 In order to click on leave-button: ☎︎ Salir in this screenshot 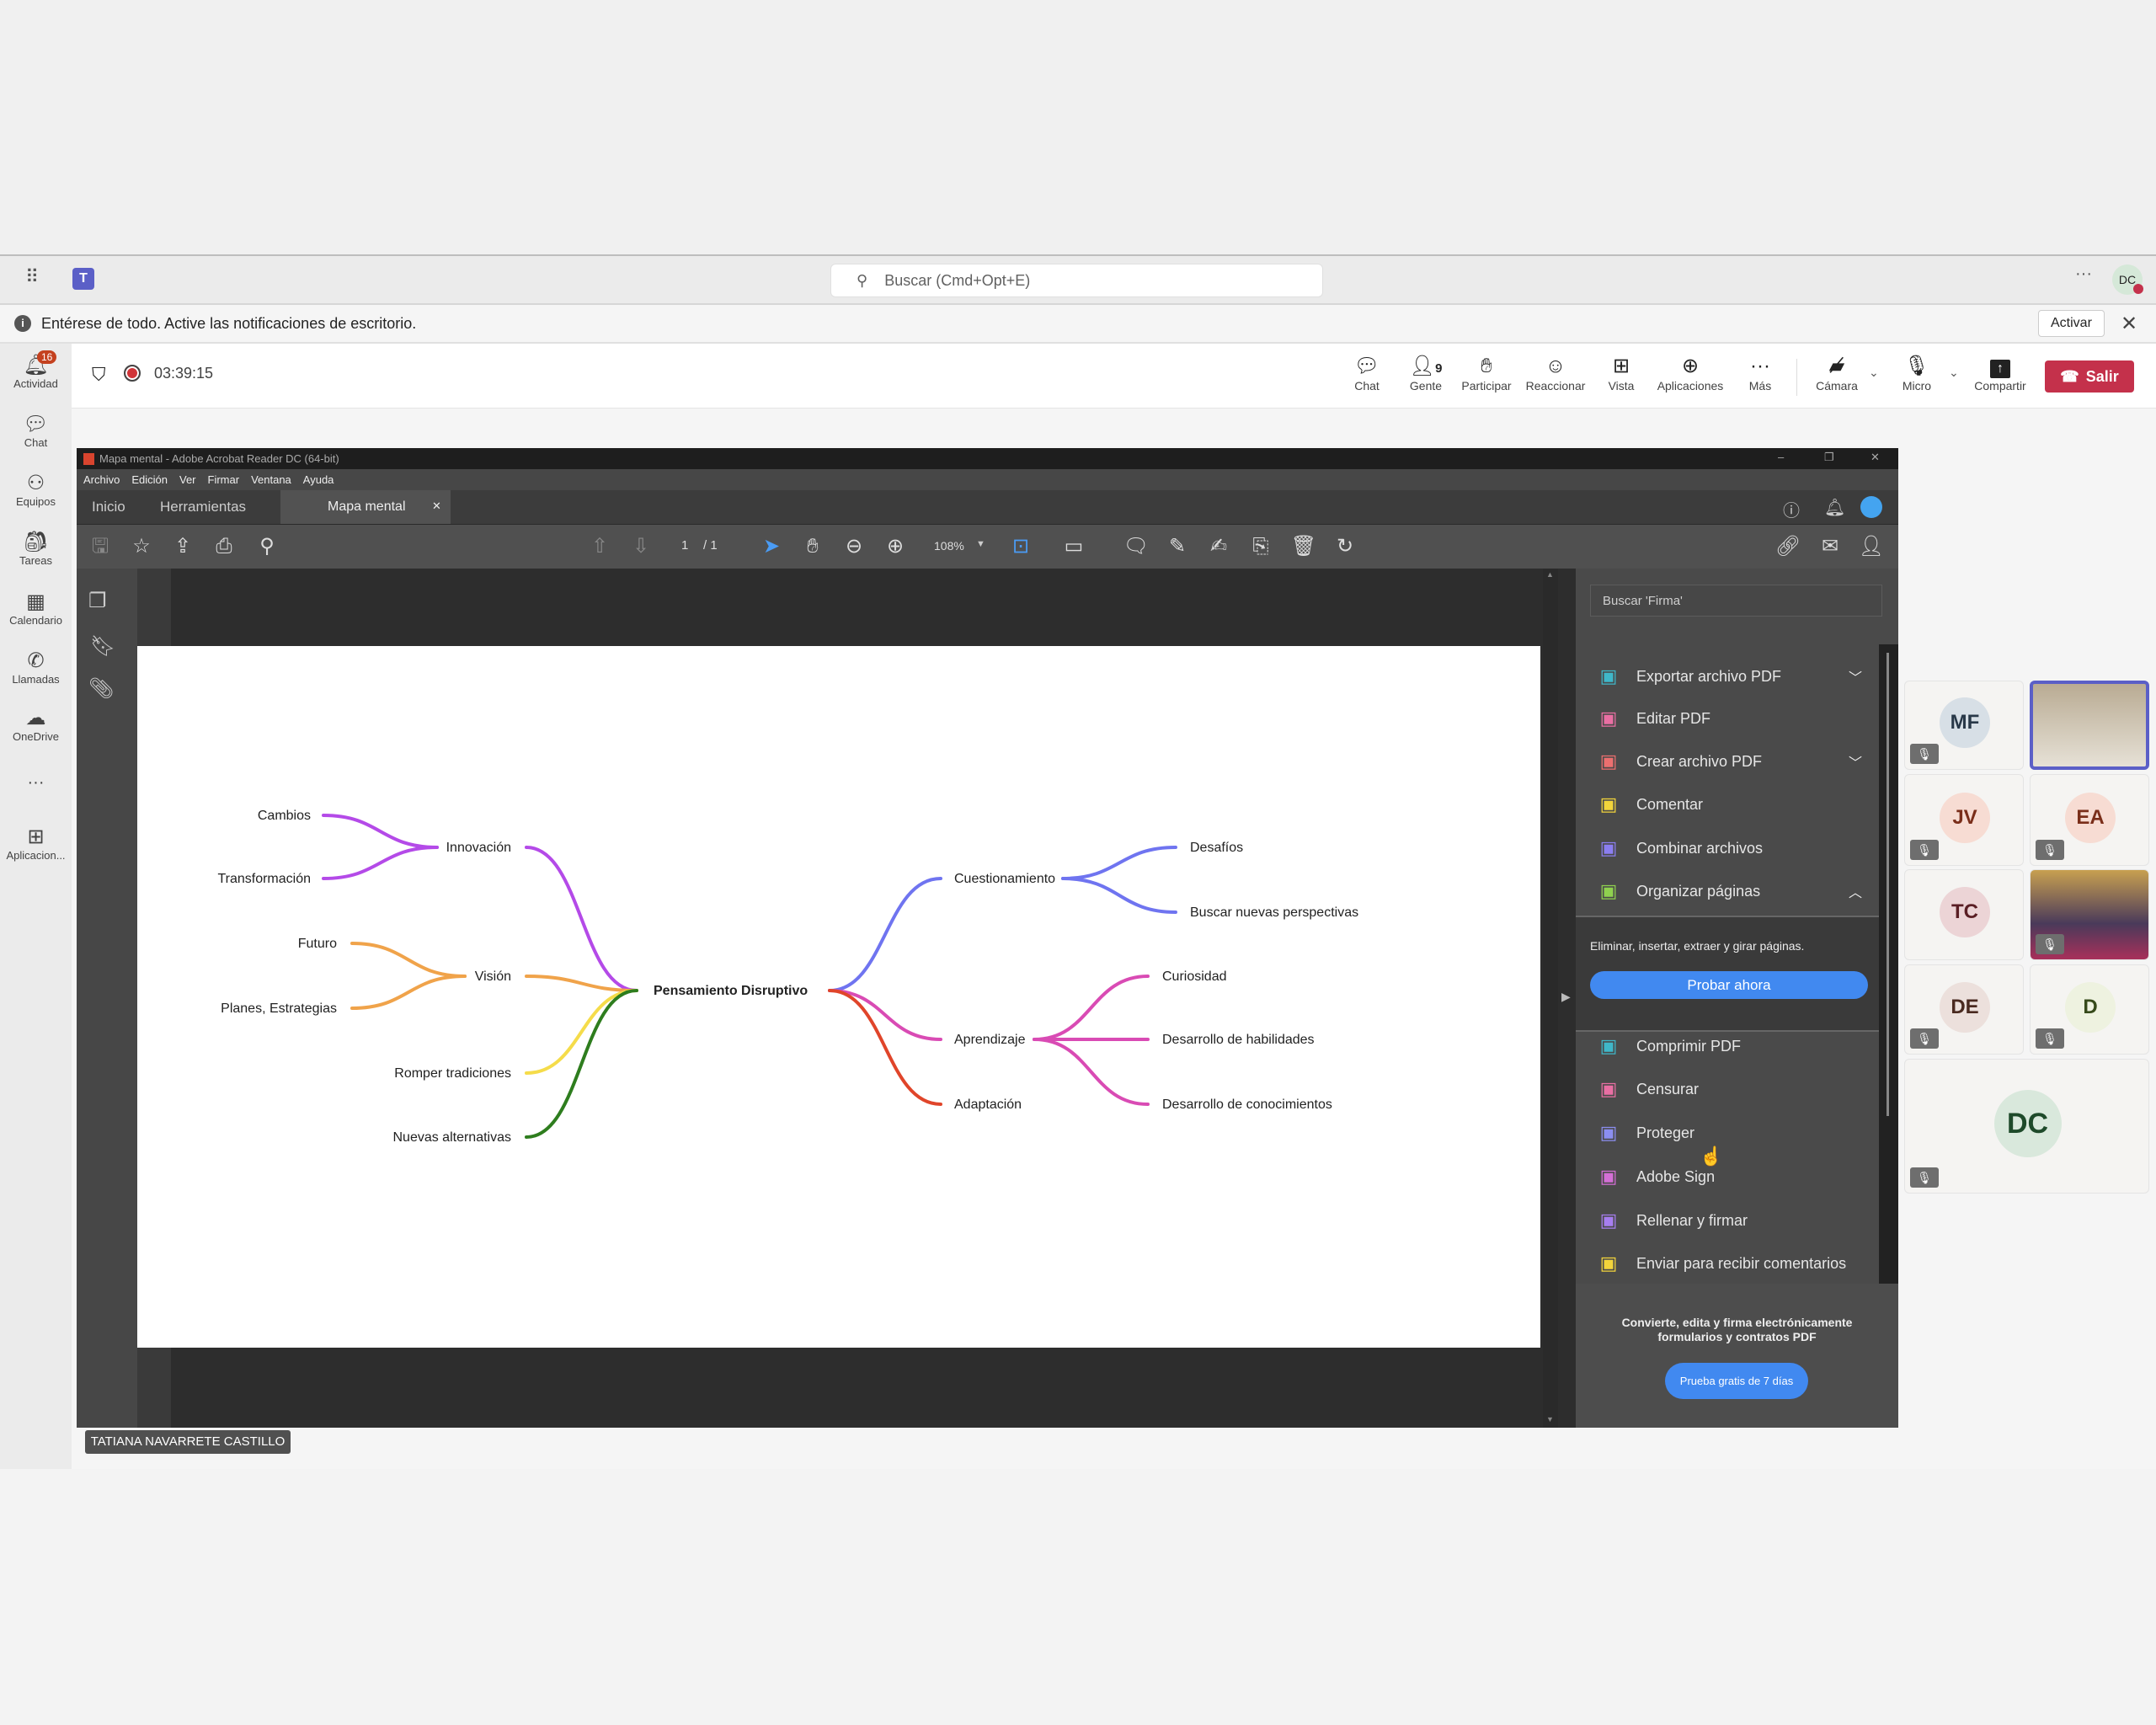, I will do `click(2089, 376)`.